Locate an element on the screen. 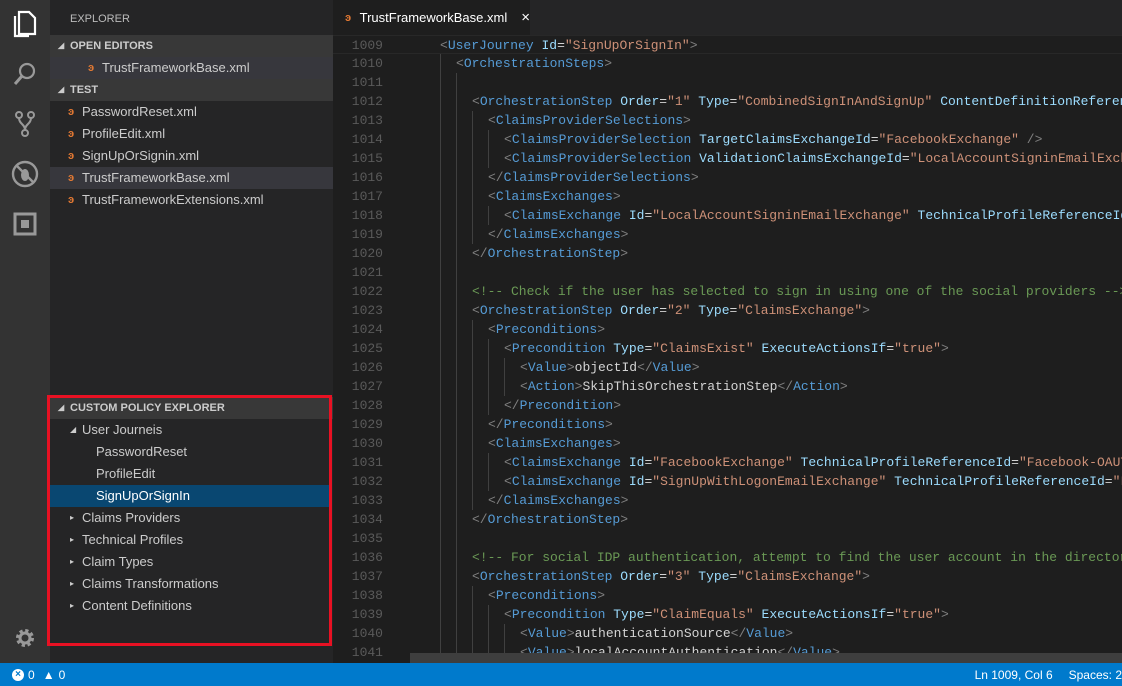  policy-explorer-label: CUSTOM POLICY EXPLORER is located at coordinates (147, 408).